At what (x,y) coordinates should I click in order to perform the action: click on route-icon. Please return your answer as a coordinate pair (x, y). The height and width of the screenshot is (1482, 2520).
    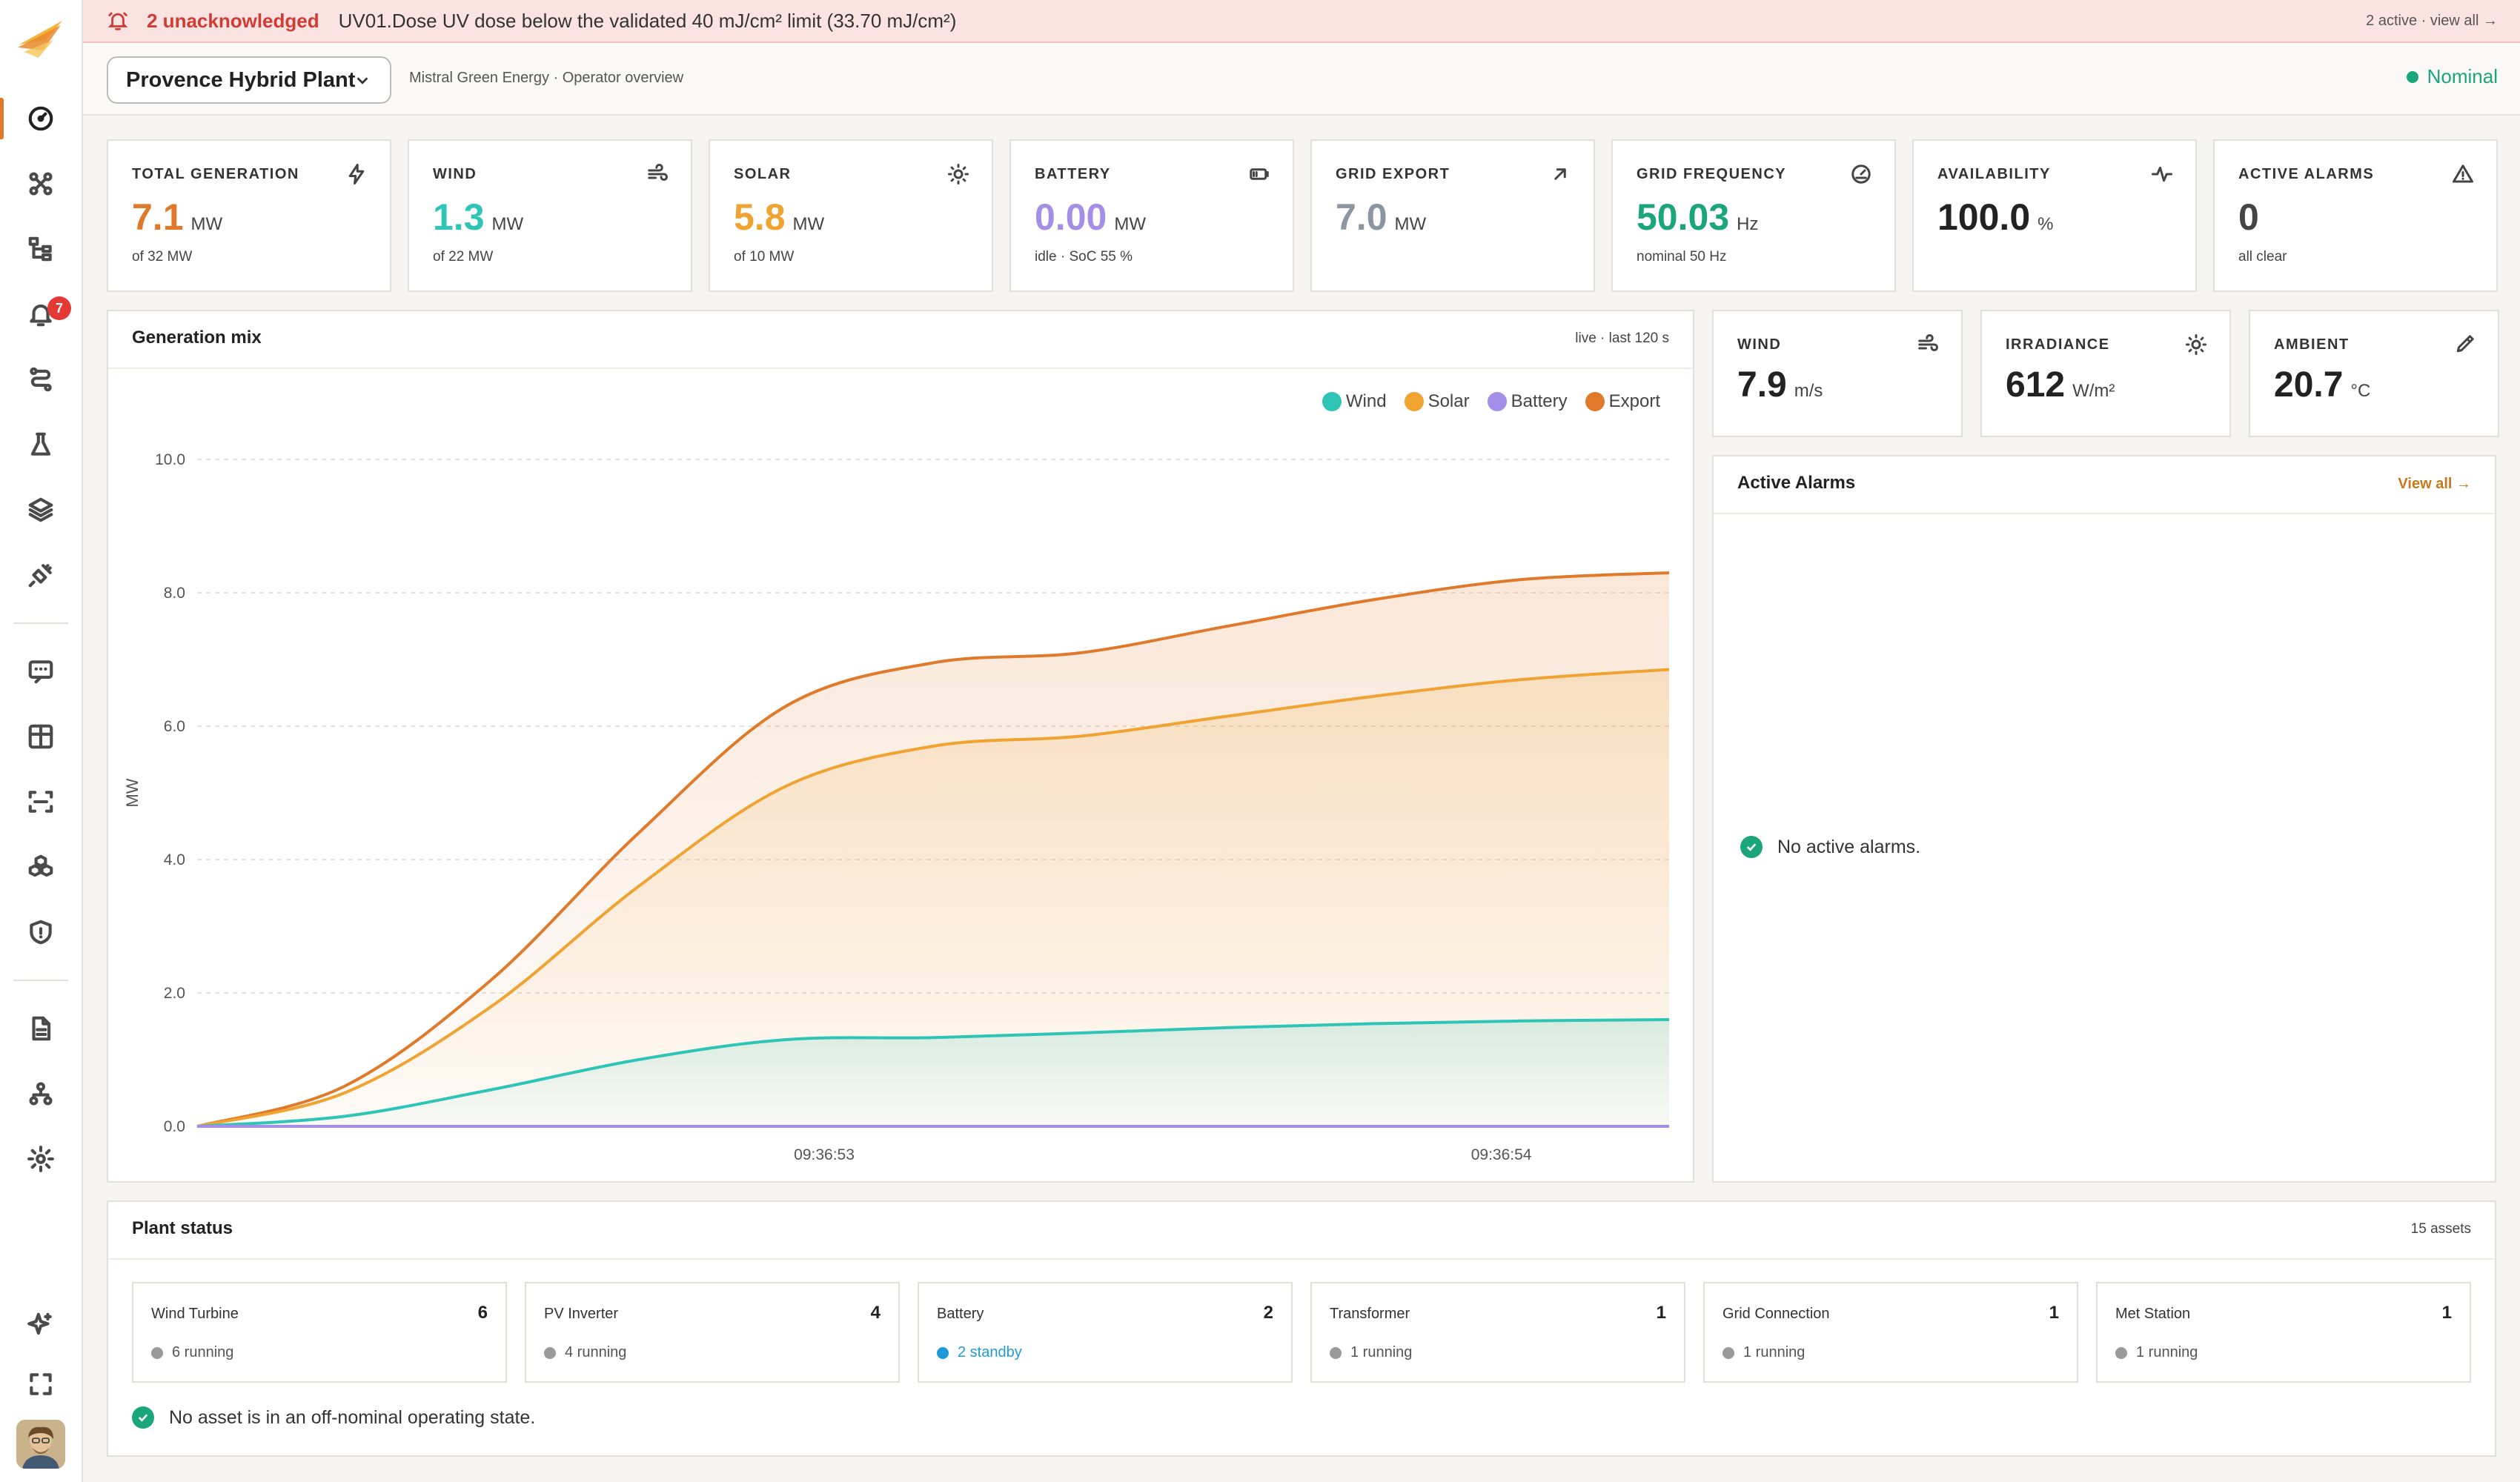
    Looking at the image, I should click on (41, 379).